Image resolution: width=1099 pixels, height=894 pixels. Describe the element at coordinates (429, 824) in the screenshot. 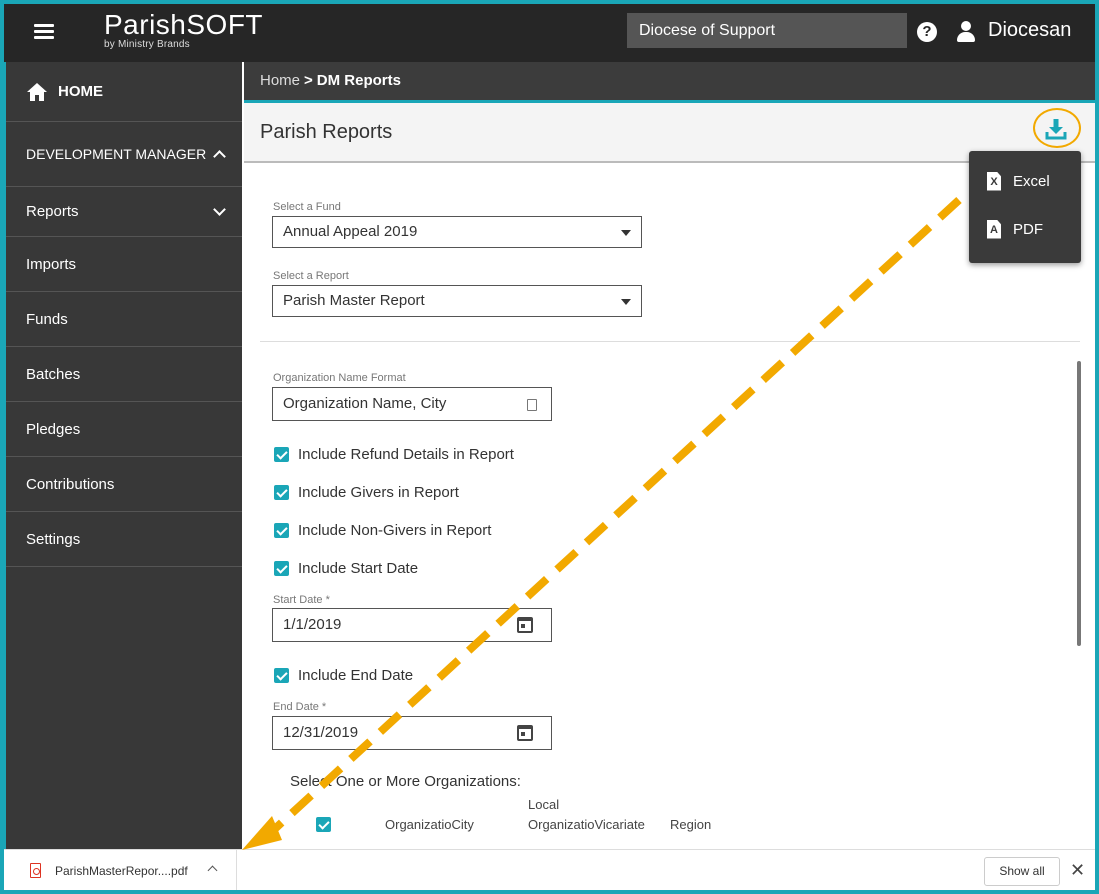

I see `column-header-city: OrganizatioCity` at that location.